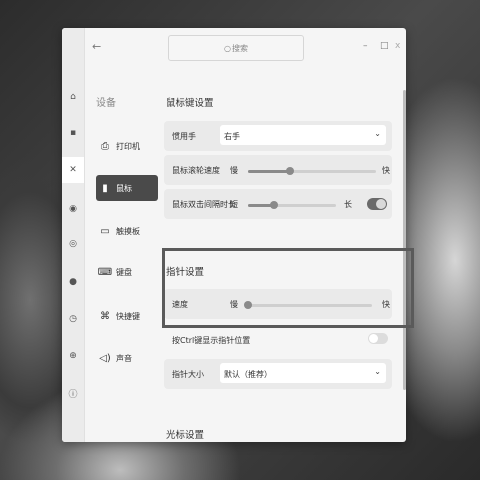 The width and height of the screenshot is (480, 480). What do you see at coordinates (124, 188) in the screenshot?
I see `nav-item-label: 鼠标` at bounding box center [124, 188].